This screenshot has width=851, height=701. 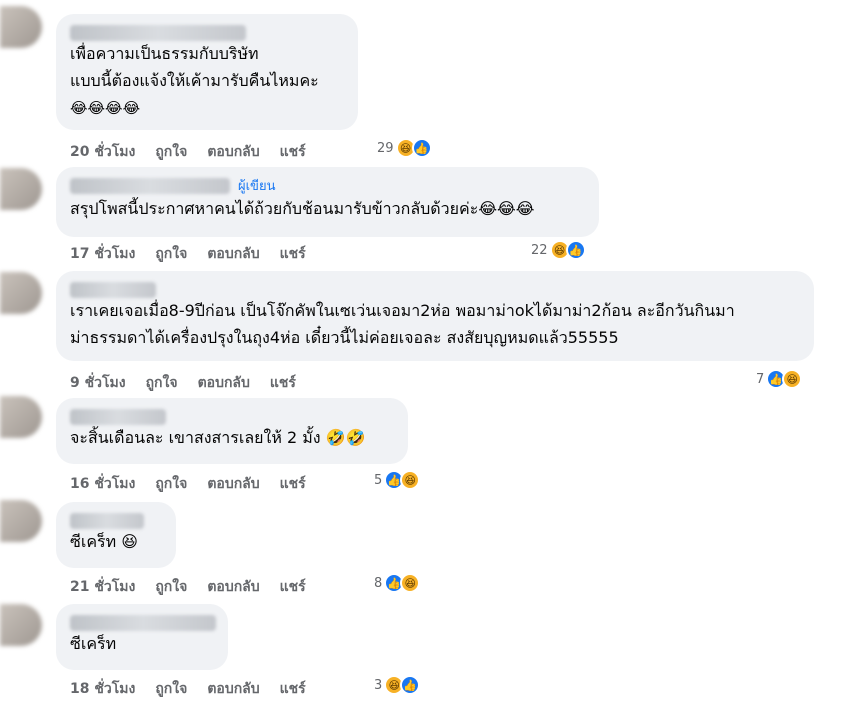 I want to click on comment-timestamp: 9 ชั่วโมง, so click(x=98, y=383).